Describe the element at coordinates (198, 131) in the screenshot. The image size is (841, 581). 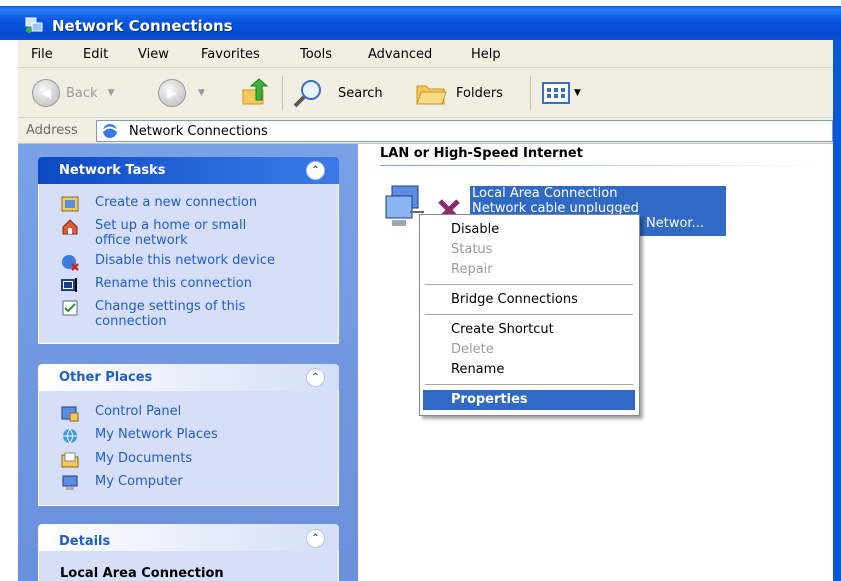
I see `address-value: Network Connections` at that location.